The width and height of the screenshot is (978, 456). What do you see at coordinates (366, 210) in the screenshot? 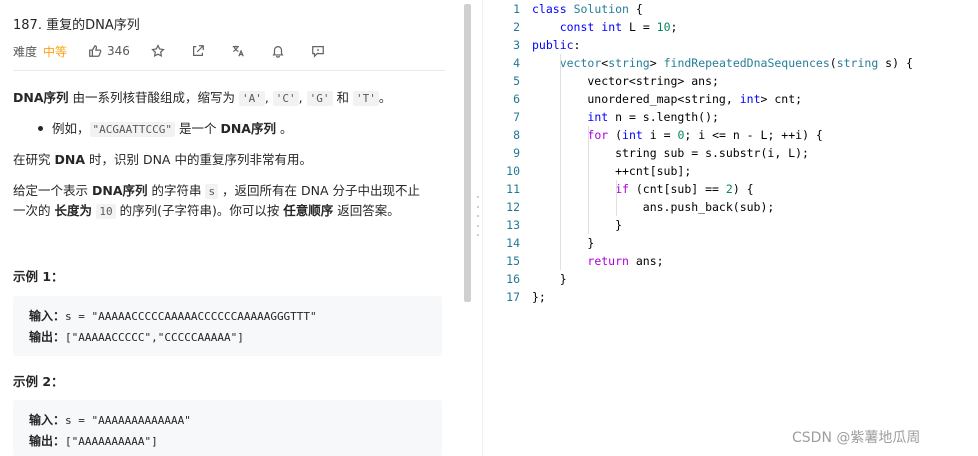
I see `text: 返回答案。` at bounding box center [366, 210].